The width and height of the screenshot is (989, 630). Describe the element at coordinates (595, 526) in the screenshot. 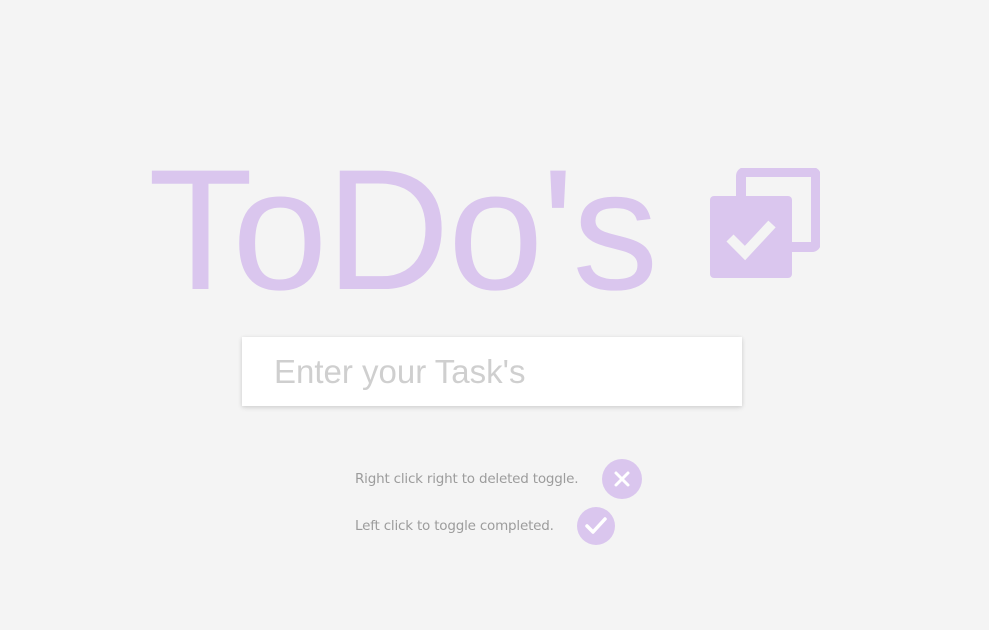

I see `check-icon` at that location.